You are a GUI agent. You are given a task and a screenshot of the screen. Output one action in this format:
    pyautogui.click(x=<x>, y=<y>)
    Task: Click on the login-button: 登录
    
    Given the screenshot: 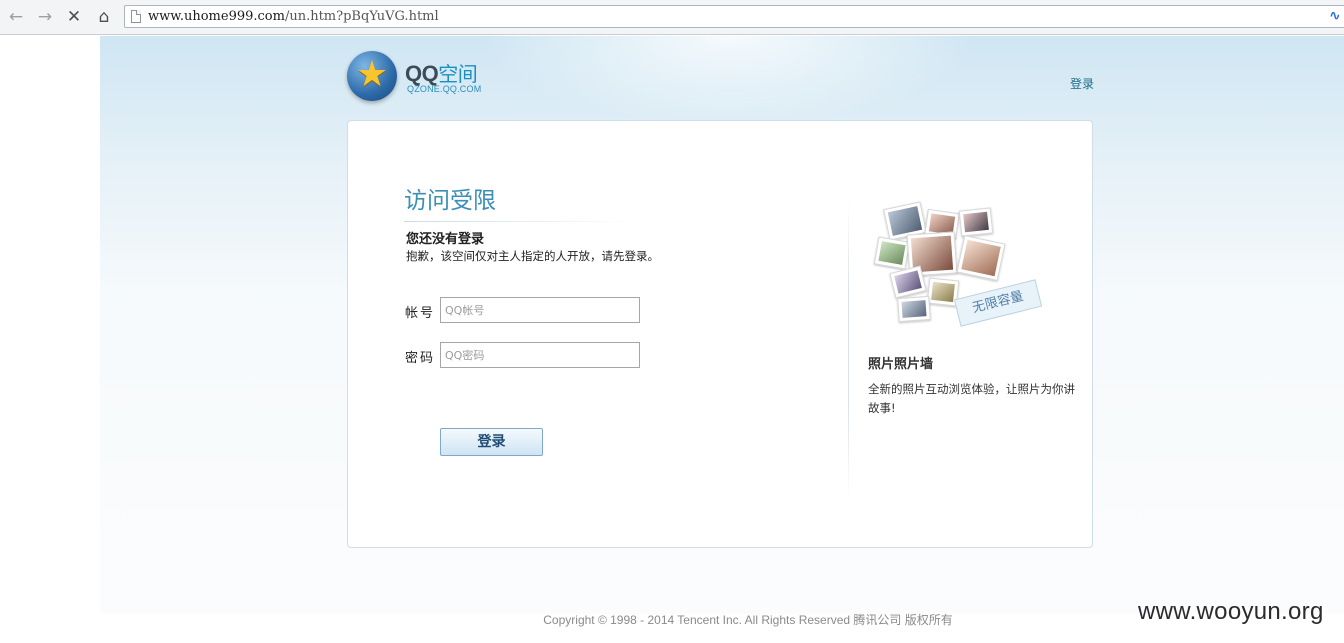 What is the action you would take?
    pyautogui.click(x=491, y=442)
    